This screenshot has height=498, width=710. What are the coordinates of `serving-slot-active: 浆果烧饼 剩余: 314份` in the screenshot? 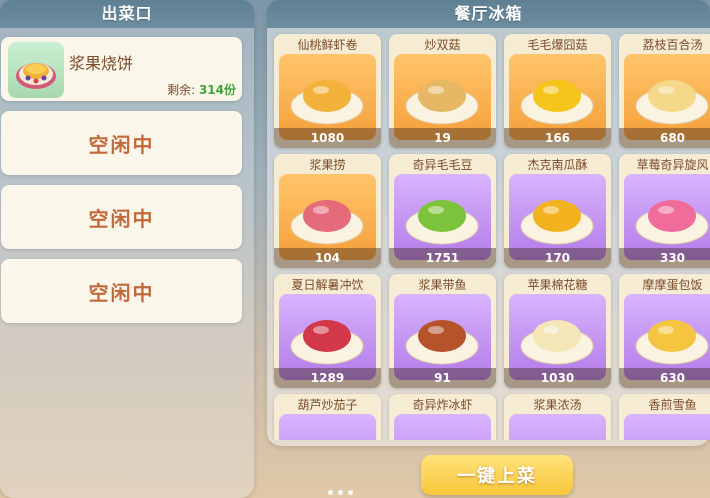 It's located at (121, 69).